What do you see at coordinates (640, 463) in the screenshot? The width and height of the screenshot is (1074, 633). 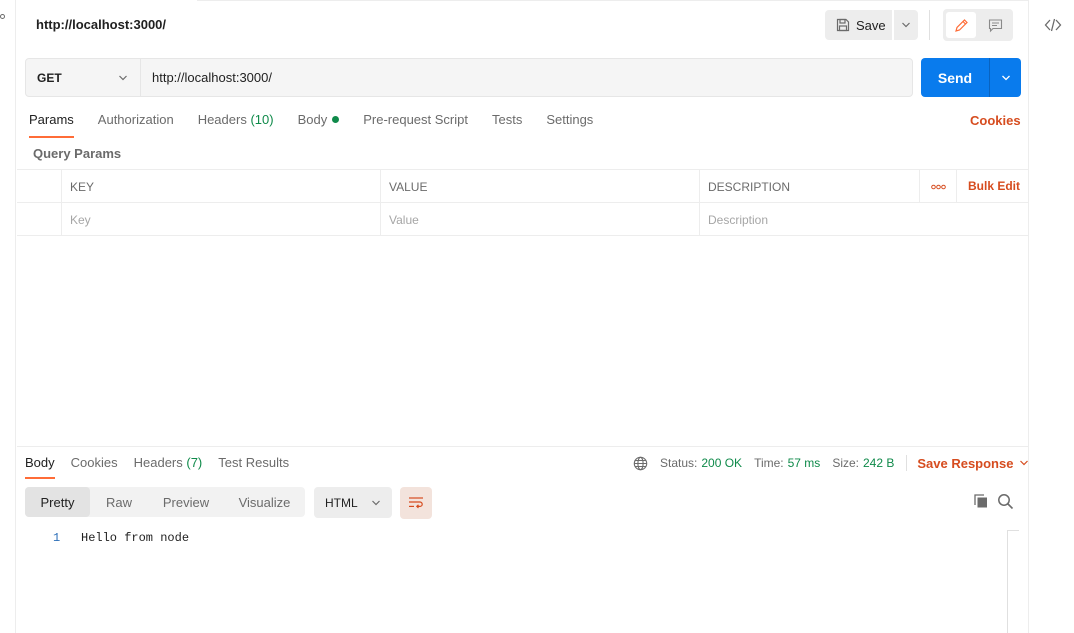 I see `globe-icon` at bounding box center [640, 463].